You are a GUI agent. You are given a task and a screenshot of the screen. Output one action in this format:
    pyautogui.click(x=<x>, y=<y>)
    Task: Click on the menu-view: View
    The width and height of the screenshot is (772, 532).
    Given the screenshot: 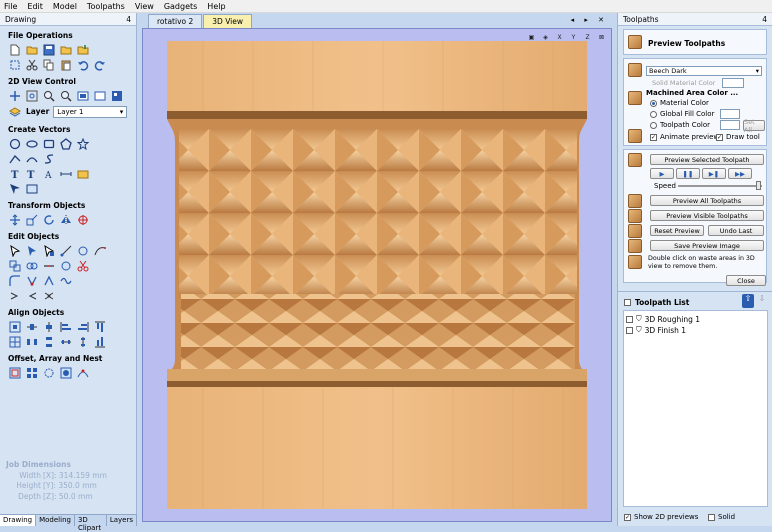 What is the action you would take?
    pyautogui.click(x=144, y=6)
    